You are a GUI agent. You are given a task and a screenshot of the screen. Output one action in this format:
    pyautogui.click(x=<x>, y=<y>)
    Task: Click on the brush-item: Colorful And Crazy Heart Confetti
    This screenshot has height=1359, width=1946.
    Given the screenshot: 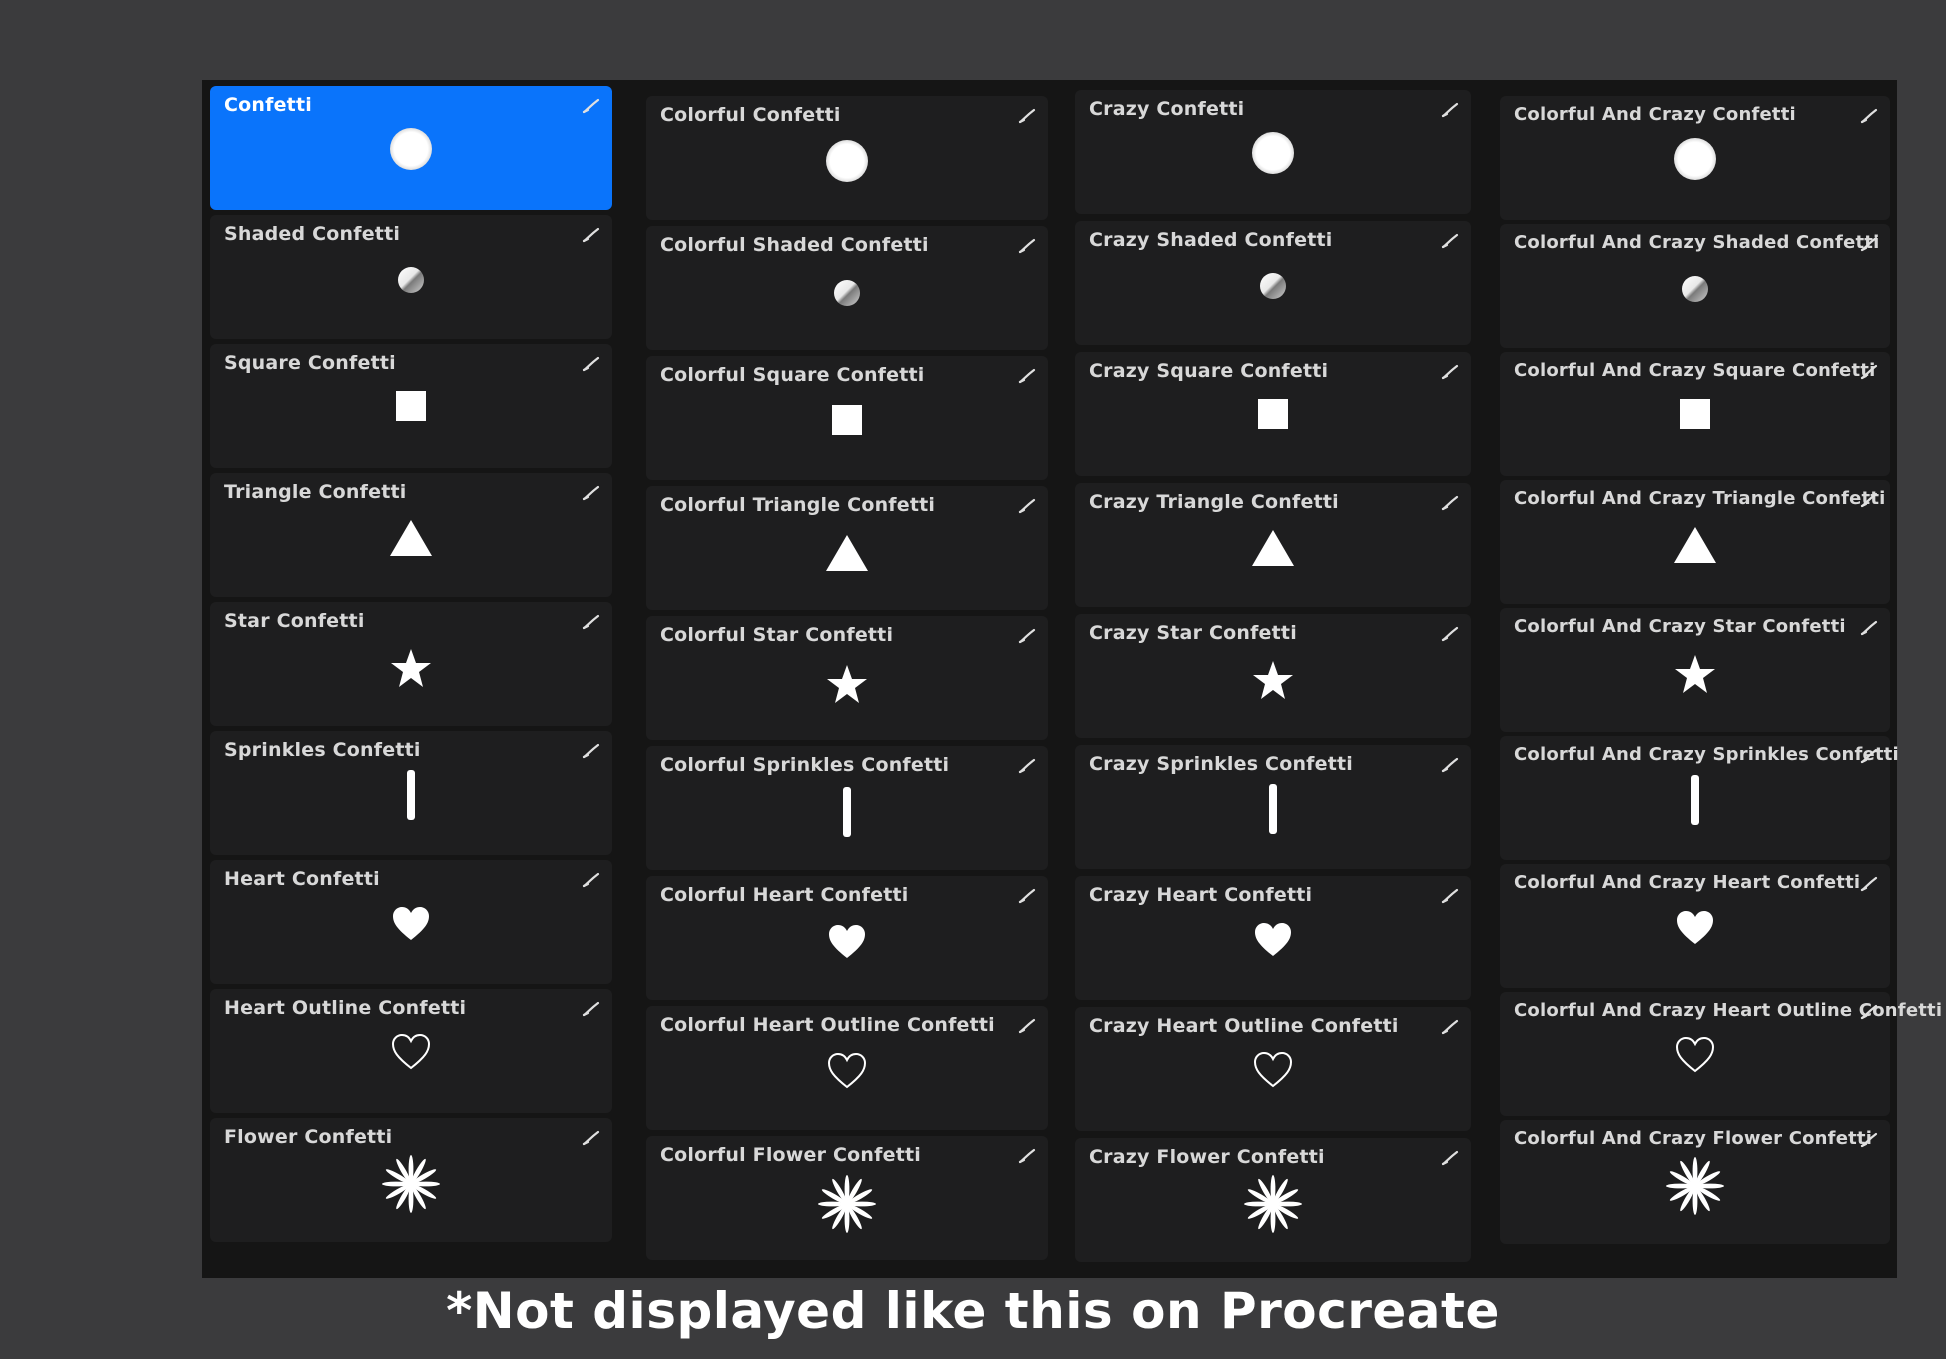 What is the action you would take?
    pyautogui.click(x=1695, y=926)
    